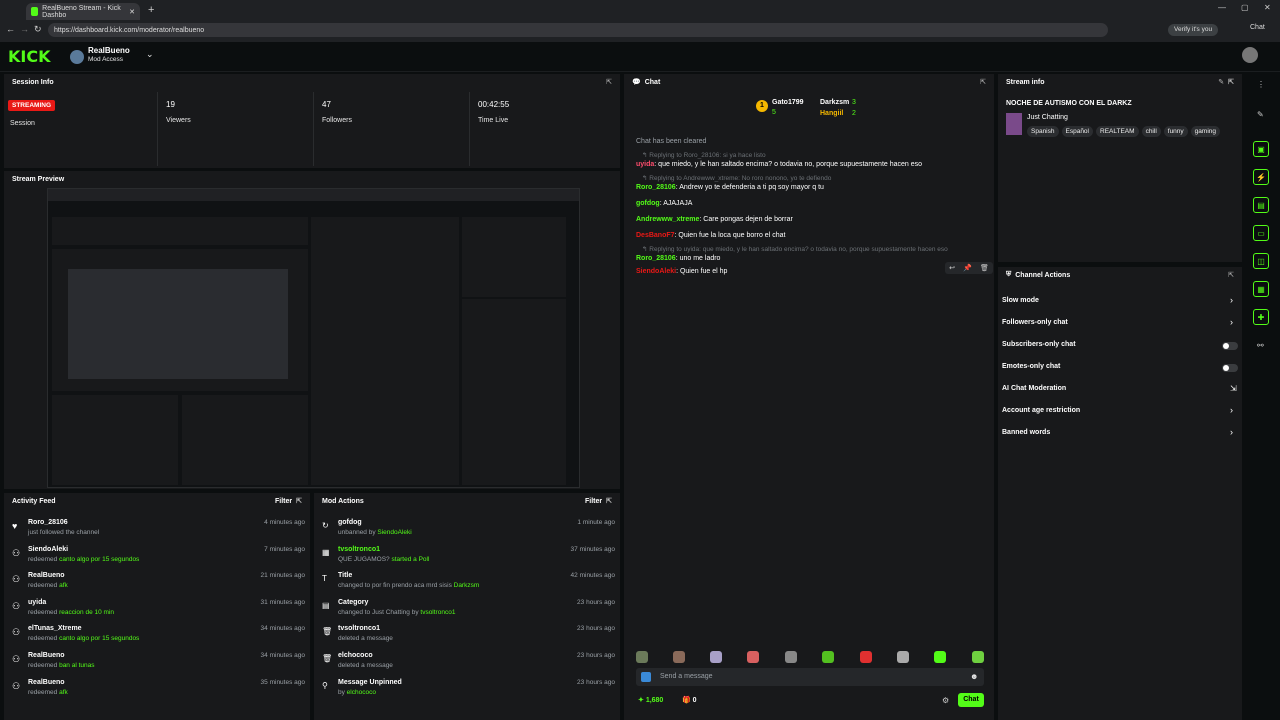  I want to click on mod-user: elchococo, so click(355, 655).